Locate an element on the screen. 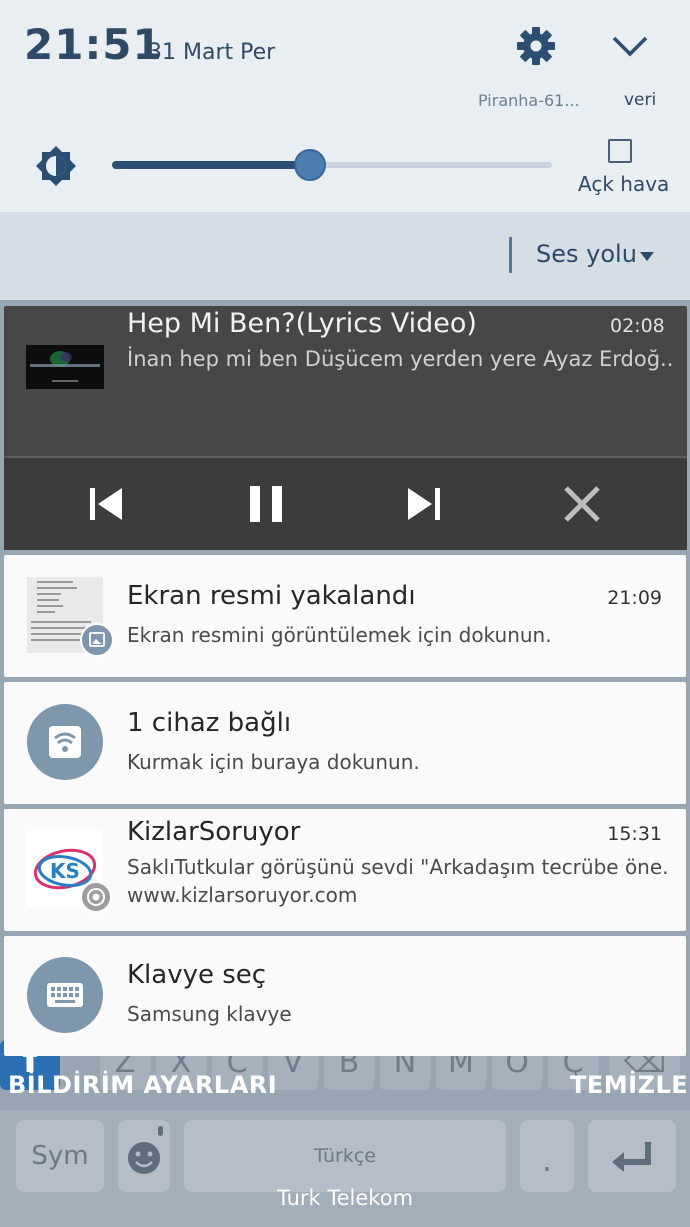  next-button is located at coordinates (424, 504).